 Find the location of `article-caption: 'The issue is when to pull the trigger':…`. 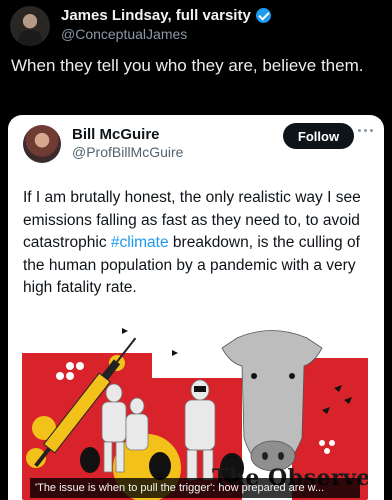

article-caption: 'The issue is when to pull the trigger':… is located at coordinates (195, 488).